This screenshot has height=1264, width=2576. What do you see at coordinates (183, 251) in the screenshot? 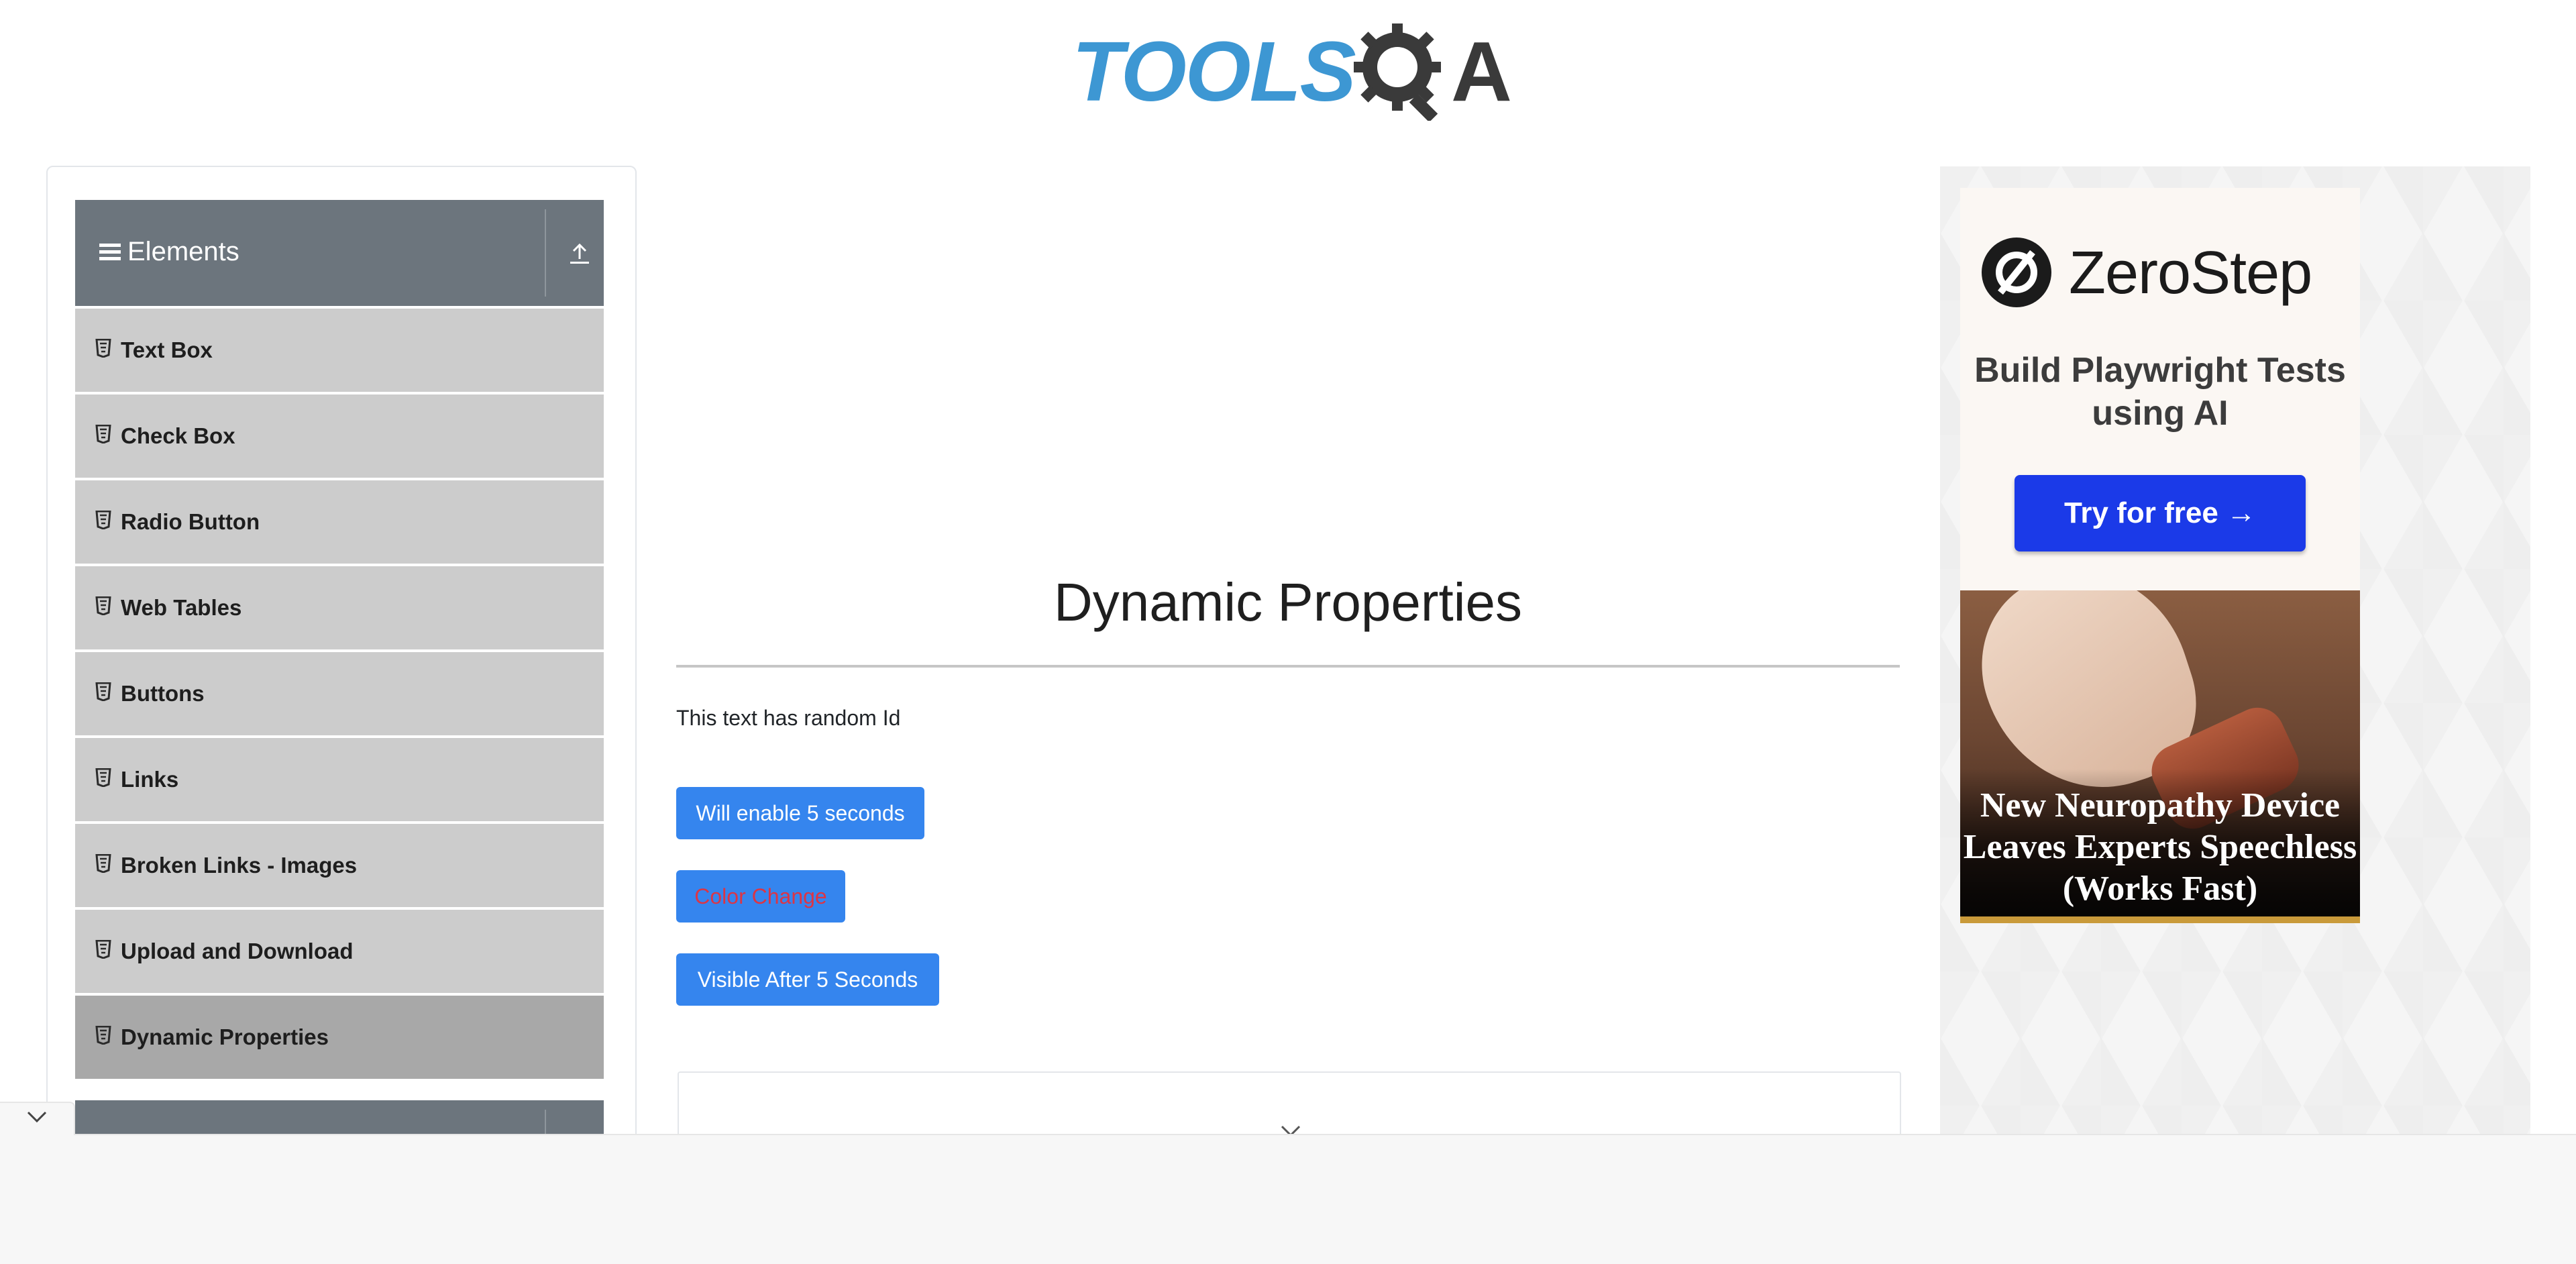
I see `group-title: Elements` at bounding box center [183, 251].